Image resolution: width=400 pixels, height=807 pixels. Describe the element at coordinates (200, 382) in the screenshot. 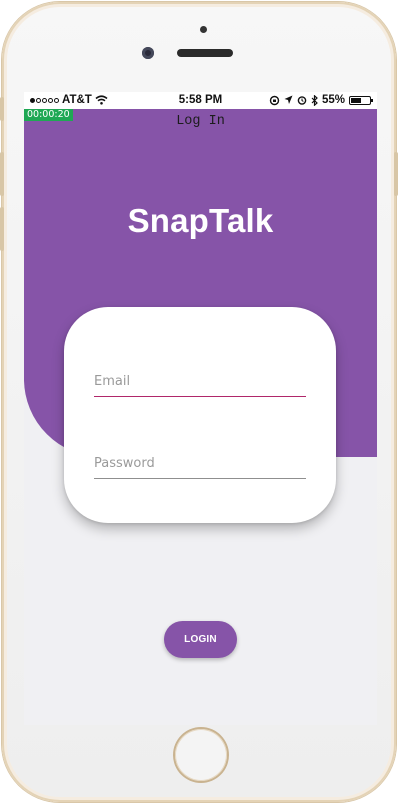

I see `email-field` at that location.